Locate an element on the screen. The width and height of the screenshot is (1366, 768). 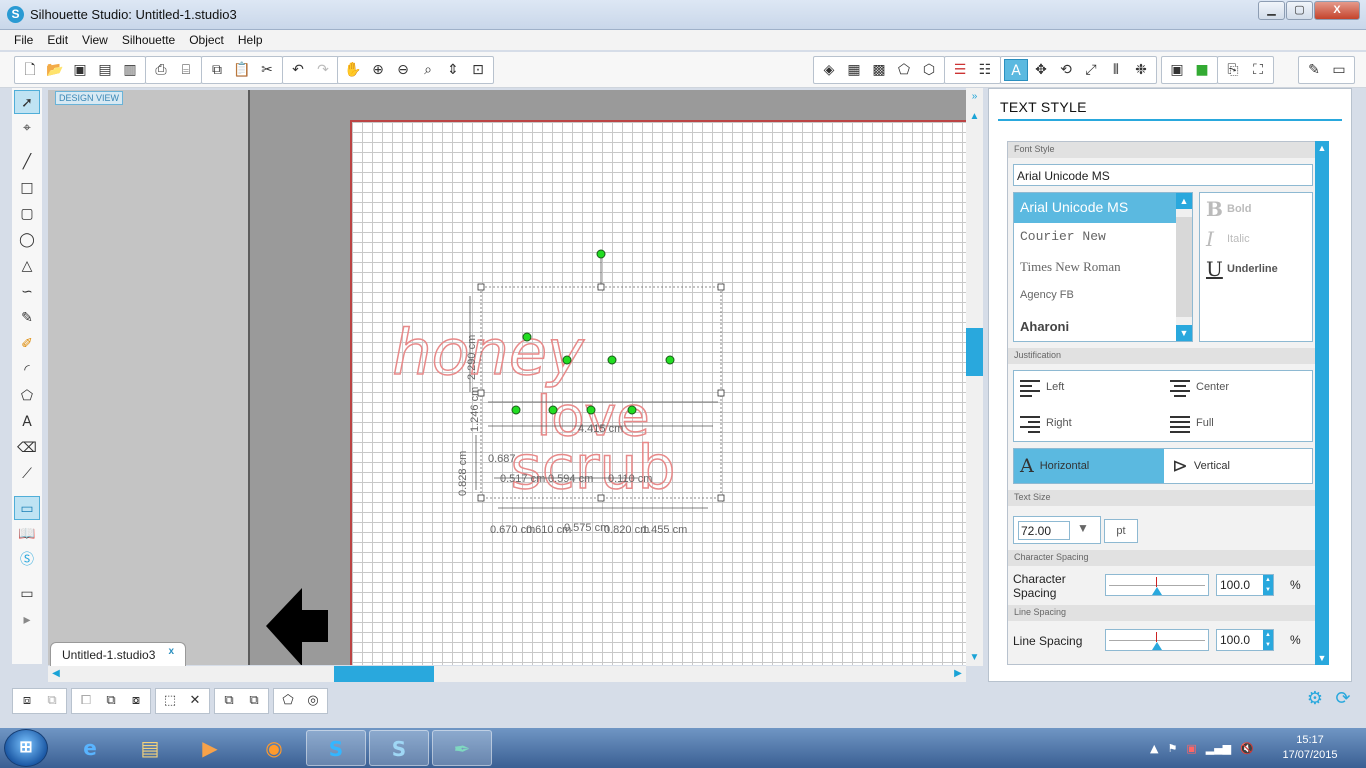
font-item-courier-new: Courier New is located at coordinates (1103, 238).